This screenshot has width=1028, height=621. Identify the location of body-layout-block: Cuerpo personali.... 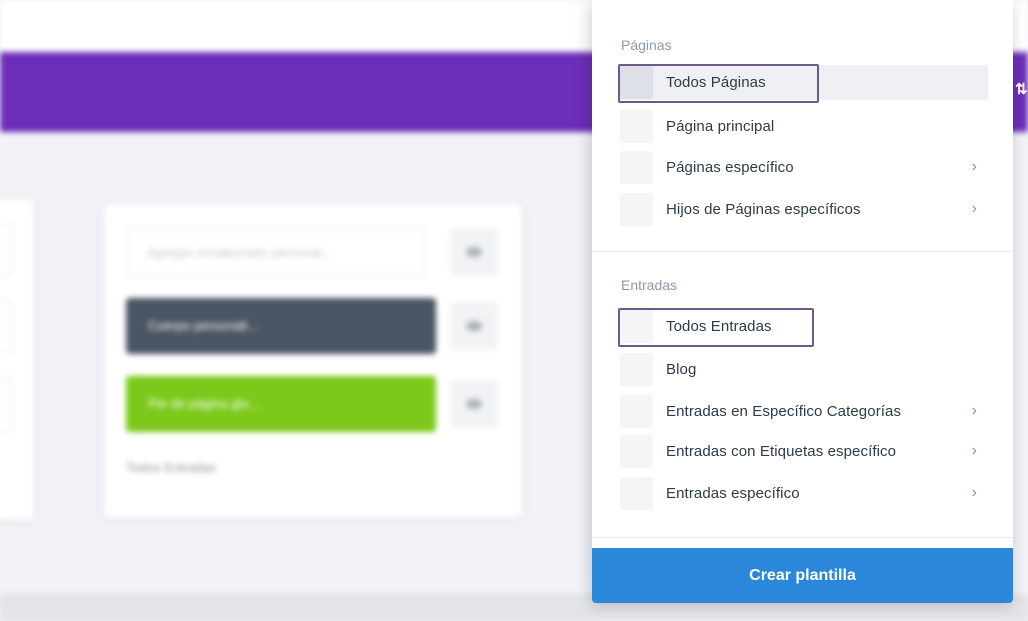
(281, 326).